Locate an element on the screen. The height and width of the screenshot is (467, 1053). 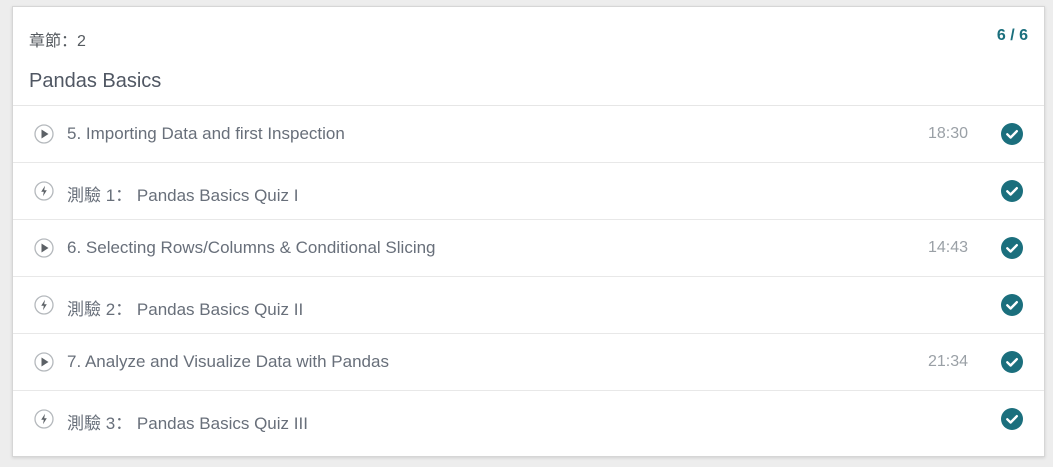
section-number-label: 章節：2 is located at coordinates (57, 41).